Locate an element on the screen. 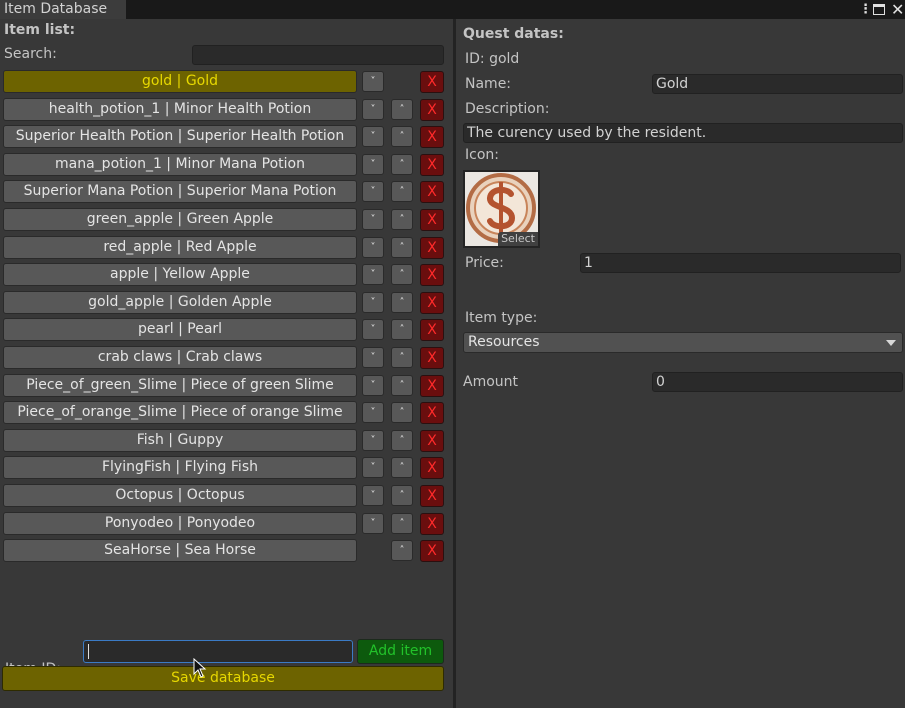  list-item: Ponyodeo | Ponyodeo ˅ ˄ X is located at coordinates (224, 524).